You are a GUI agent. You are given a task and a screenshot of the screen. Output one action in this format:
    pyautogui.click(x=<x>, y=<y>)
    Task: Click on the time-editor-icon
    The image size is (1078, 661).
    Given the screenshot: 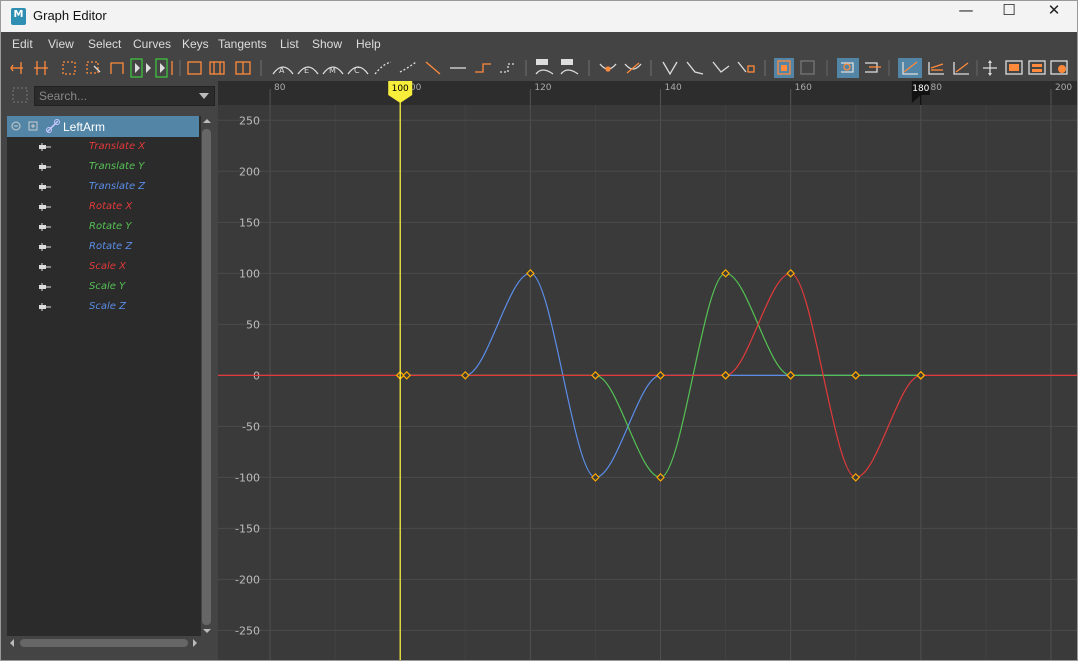 What is the action you would take?
    pyautogui.click(x=1059, y=67)
    